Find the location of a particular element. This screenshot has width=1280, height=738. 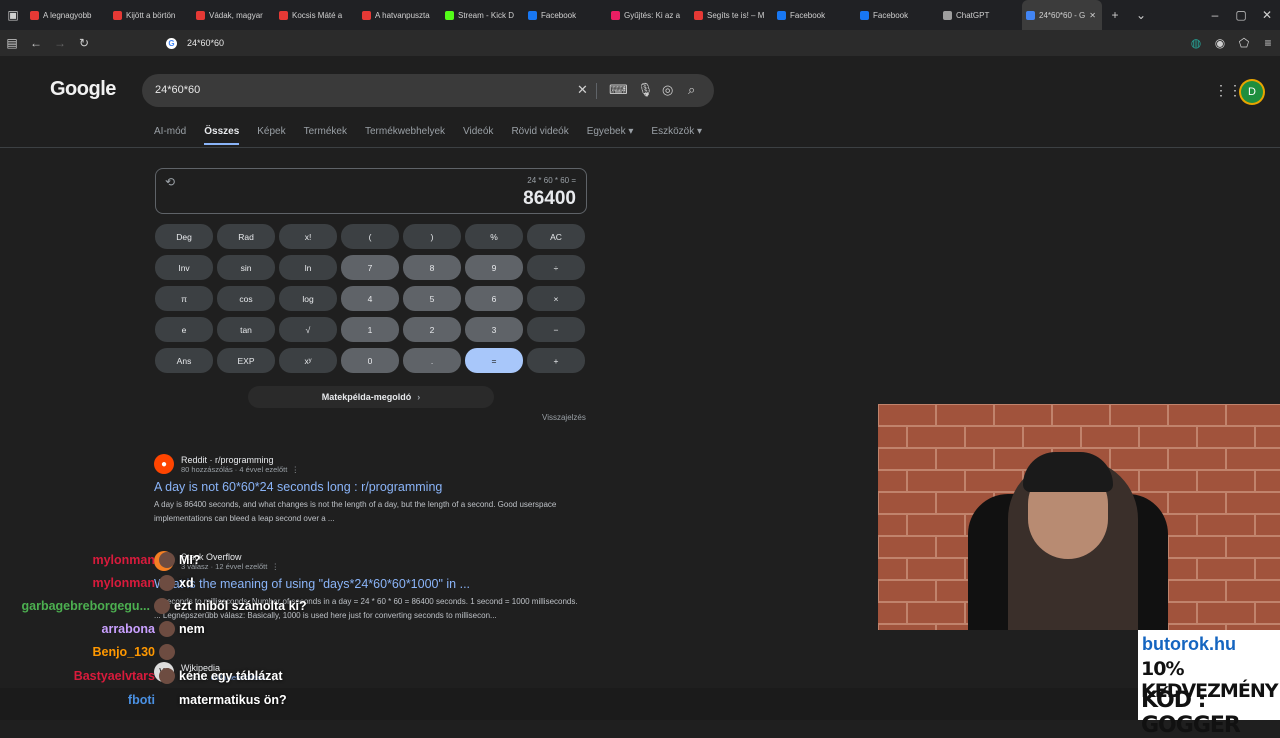

maximize-icon: ▢ is located at coordinates (1241, 15).